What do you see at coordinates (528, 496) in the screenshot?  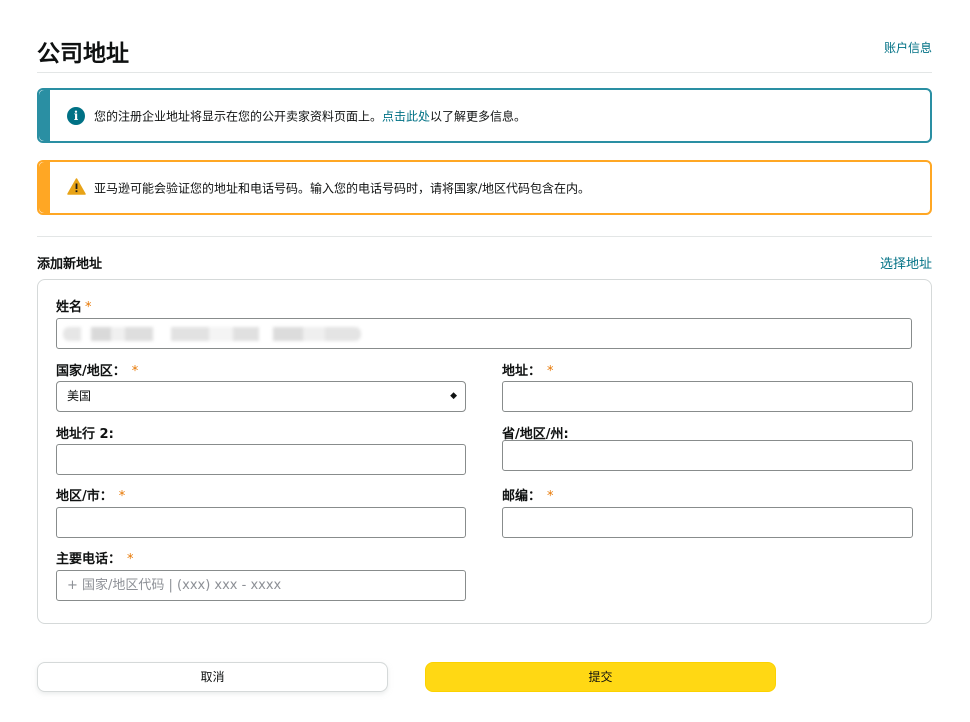 I see `postal-code-label: 邮编： *` at bounding box center [528, 496].